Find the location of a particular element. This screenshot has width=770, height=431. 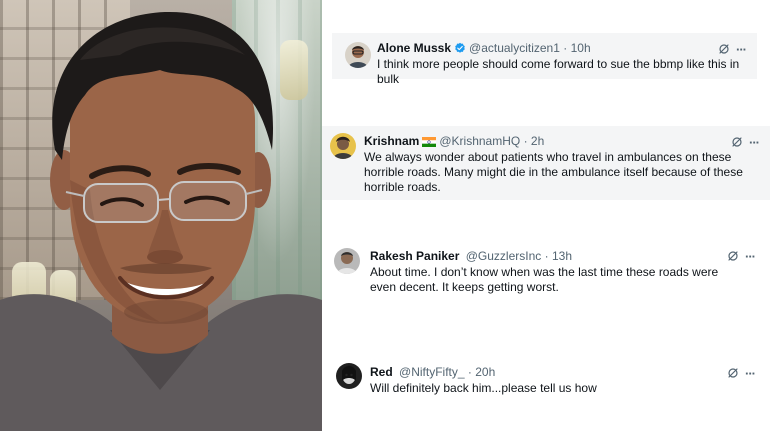

author-name: Krishnam is located at coordinates (391, 141).